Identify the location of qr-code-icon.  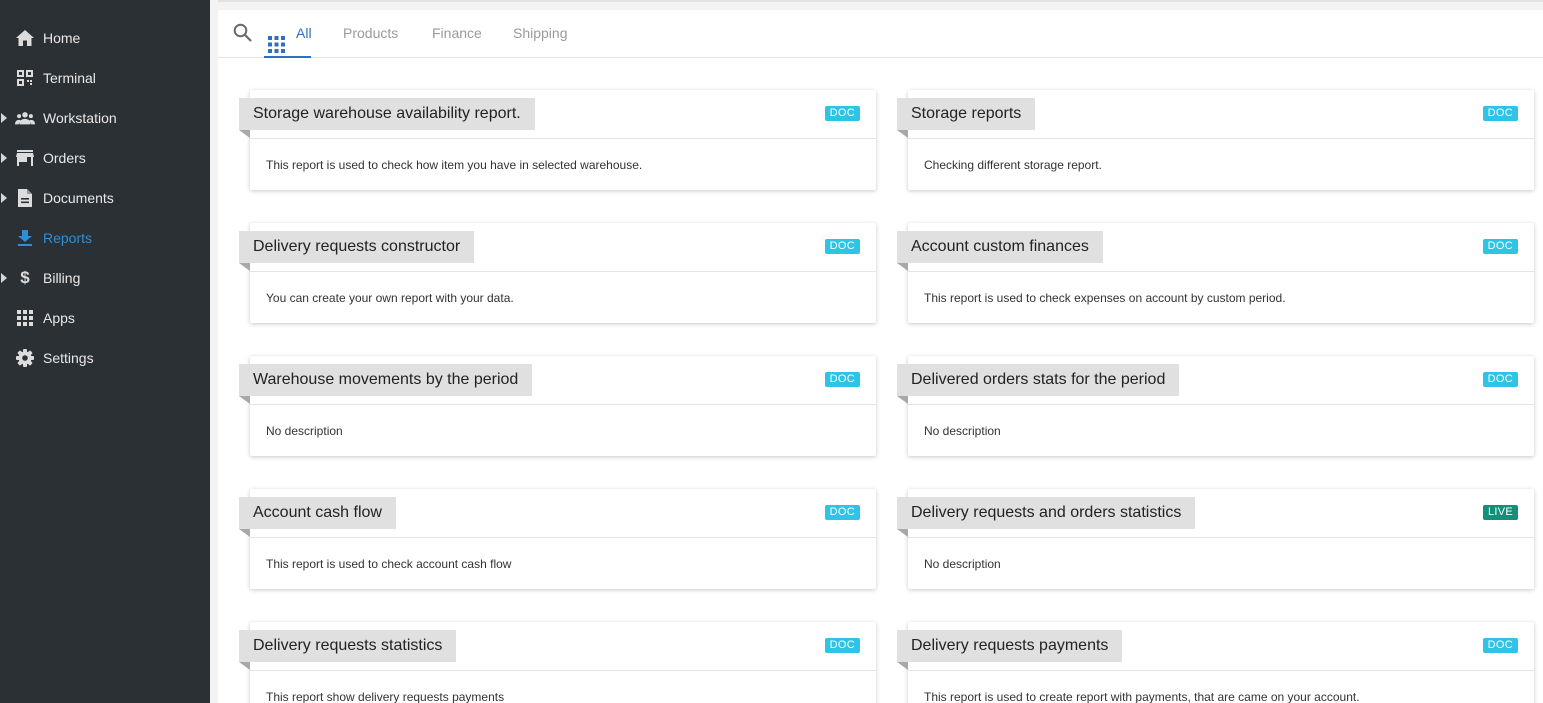
(25, 78).